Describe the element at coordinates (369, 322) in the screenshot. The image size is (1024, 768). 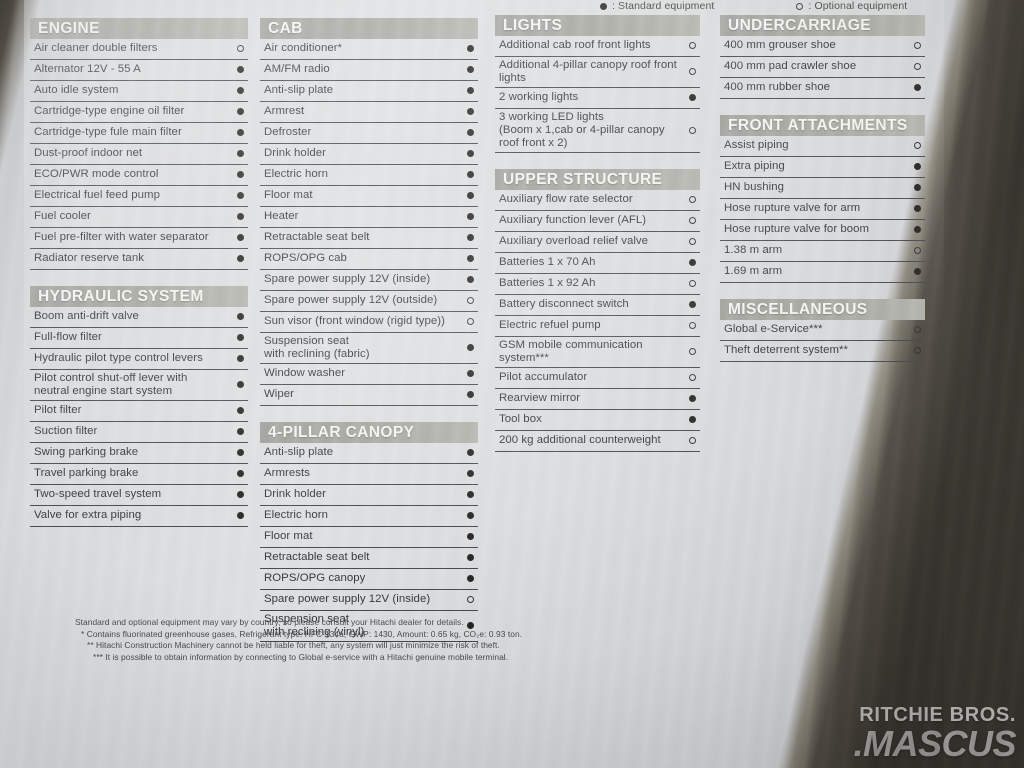
I see `spec-row: Sun visor (front window (rigid type))` at that location.